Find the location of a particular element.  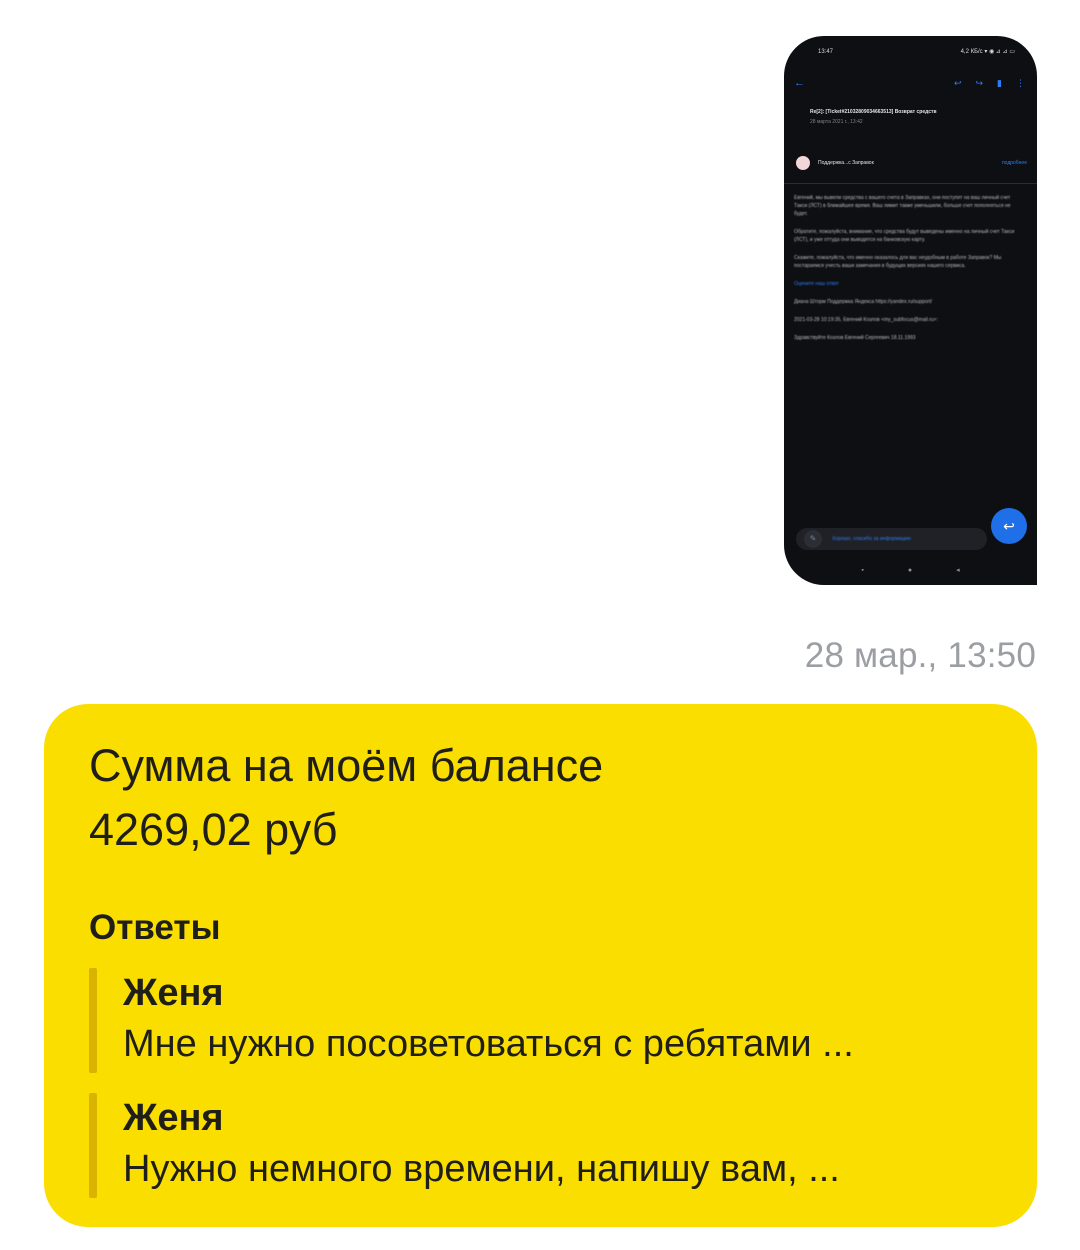

forward-icon: ↪ is located at coordinates (979, 83).